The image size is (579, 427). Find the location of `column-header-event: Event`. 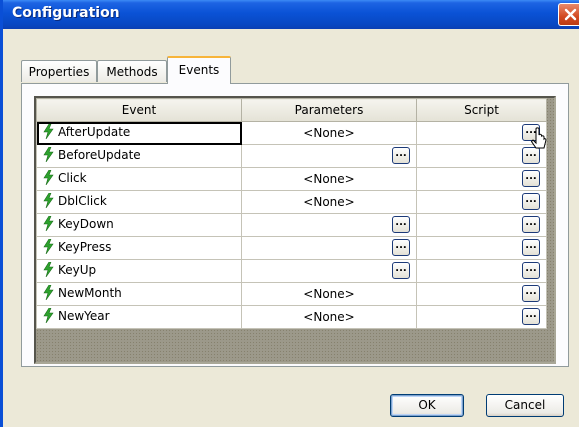

column-header-event: Event is located at coordinates (139, 110).